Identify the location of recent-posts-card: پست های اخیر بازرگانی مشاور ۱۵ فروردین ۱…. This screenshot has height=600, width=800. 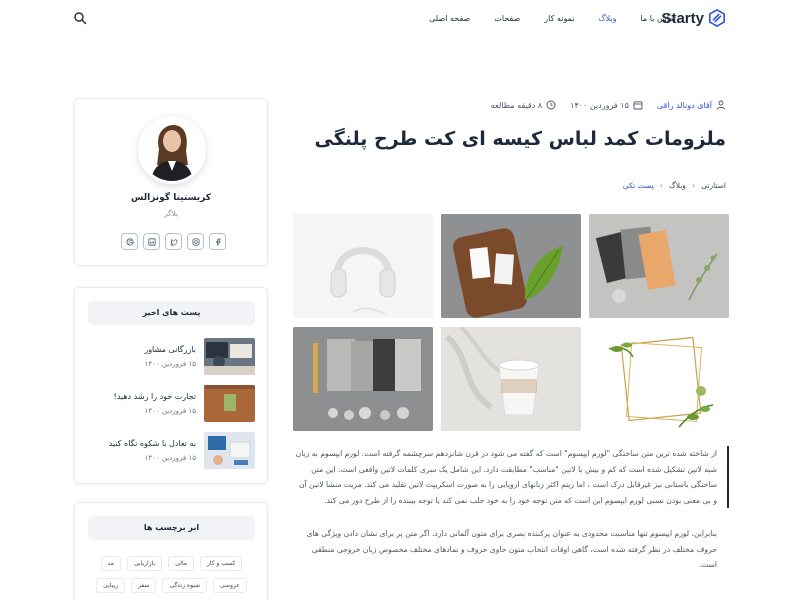
(171, 385).